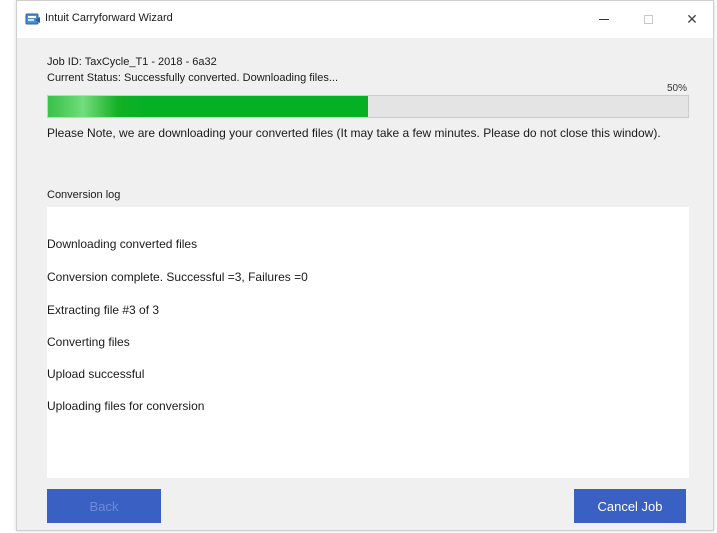  I want to click on minimize-icon, so click(604, 19).